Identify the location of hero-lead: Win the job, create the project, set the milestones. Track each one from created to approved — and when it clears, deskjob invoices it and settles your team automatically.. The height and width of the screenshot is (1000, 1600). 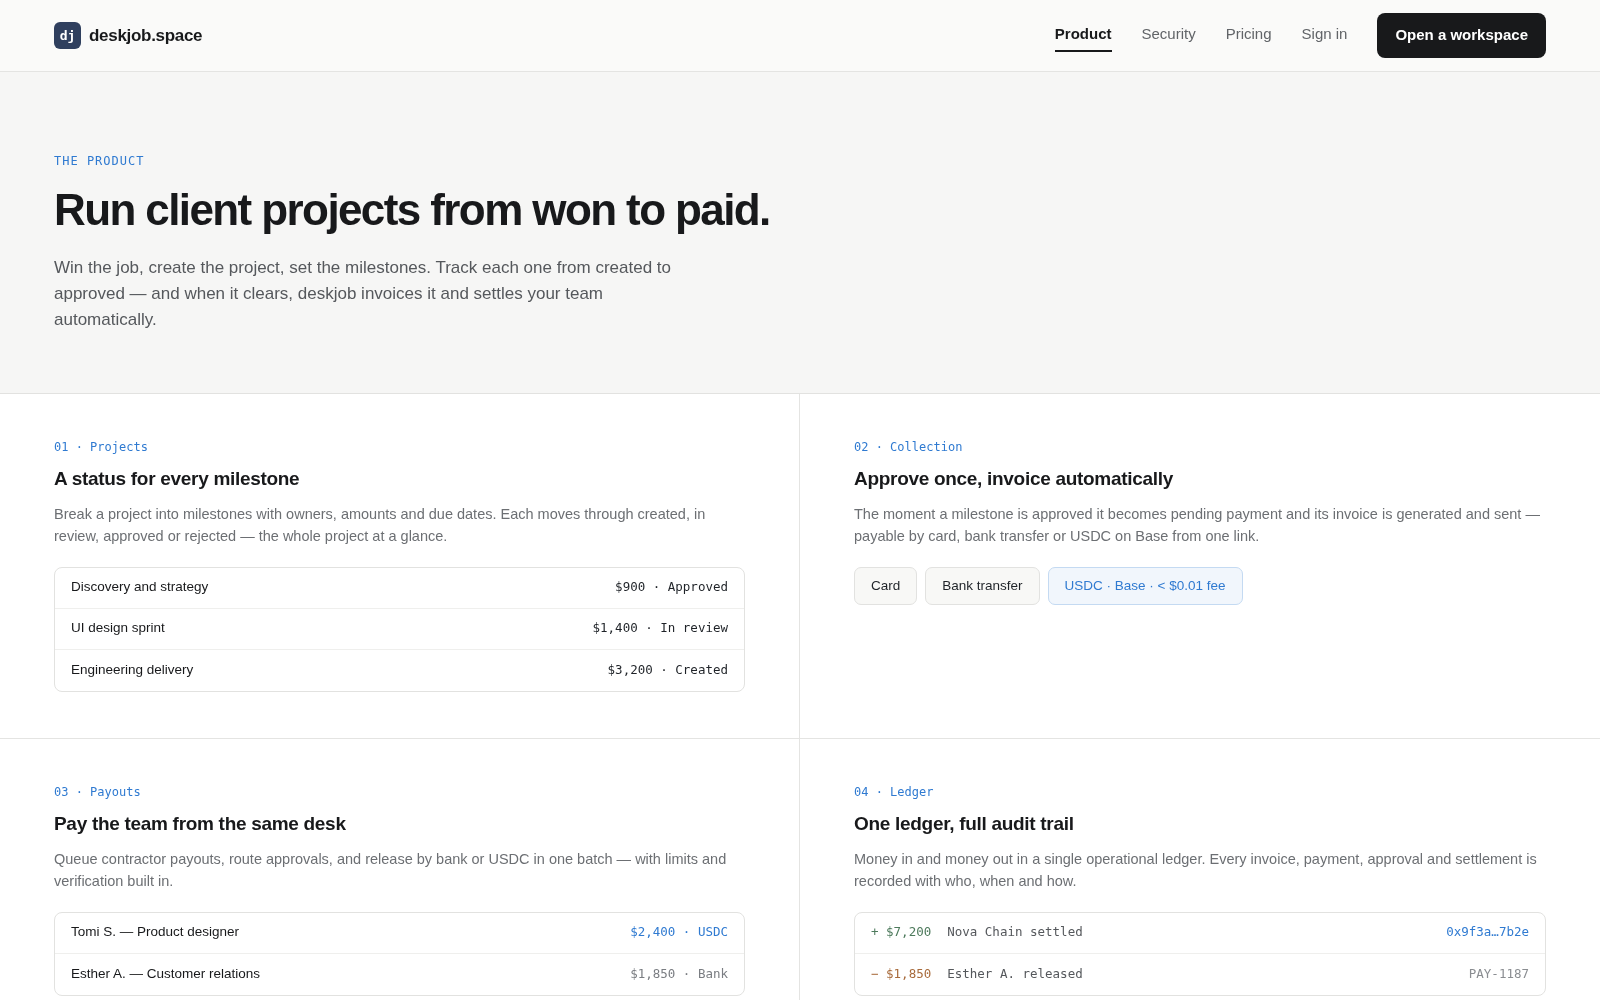
(363, 293).